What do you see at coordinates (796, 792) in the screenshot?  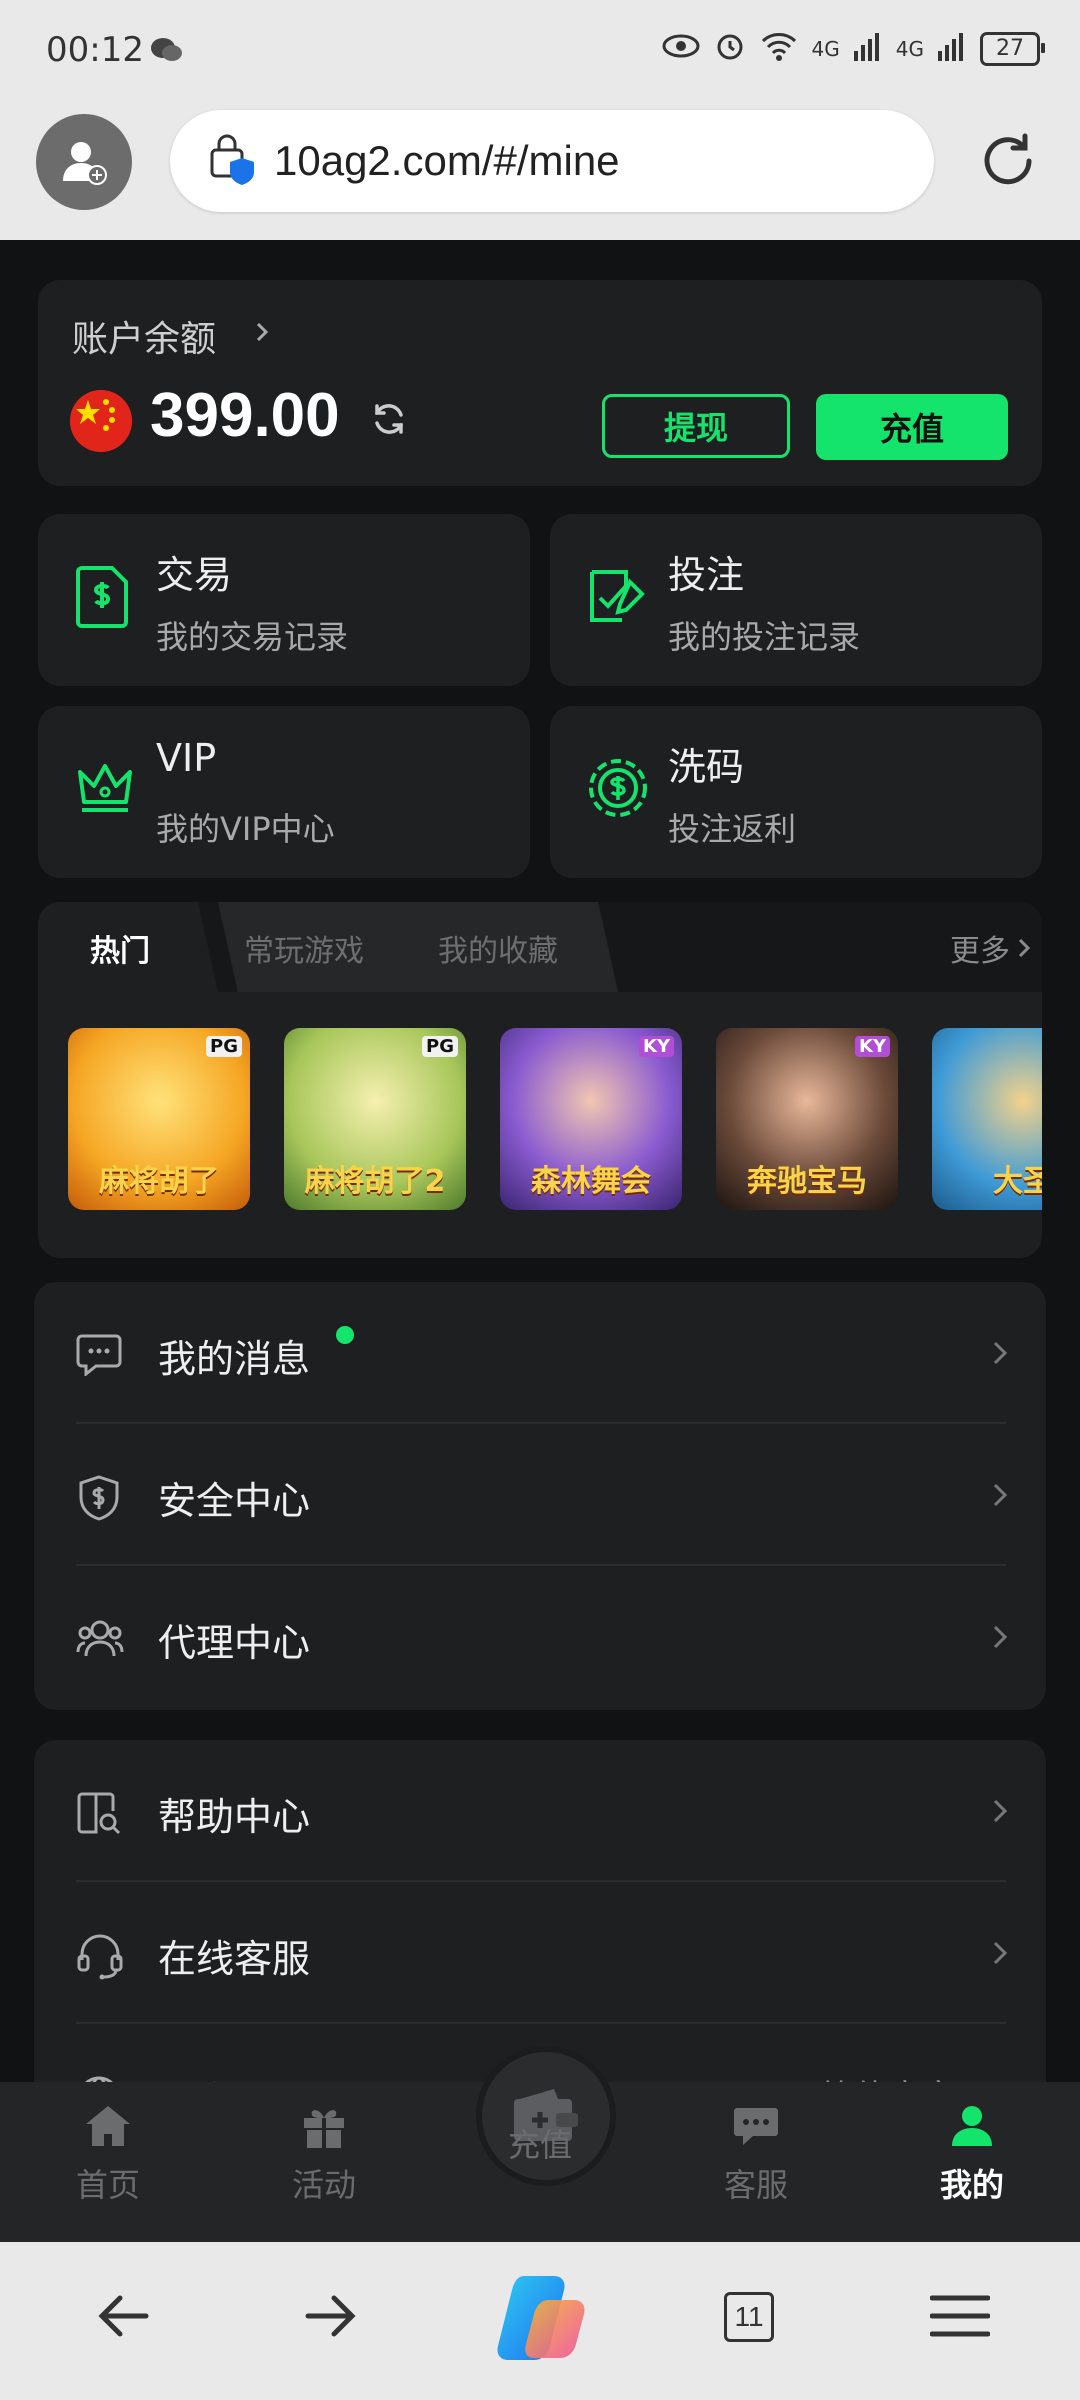 I see `tile-rebate: 洗码 投注返利` at bounding box center [796, 792].